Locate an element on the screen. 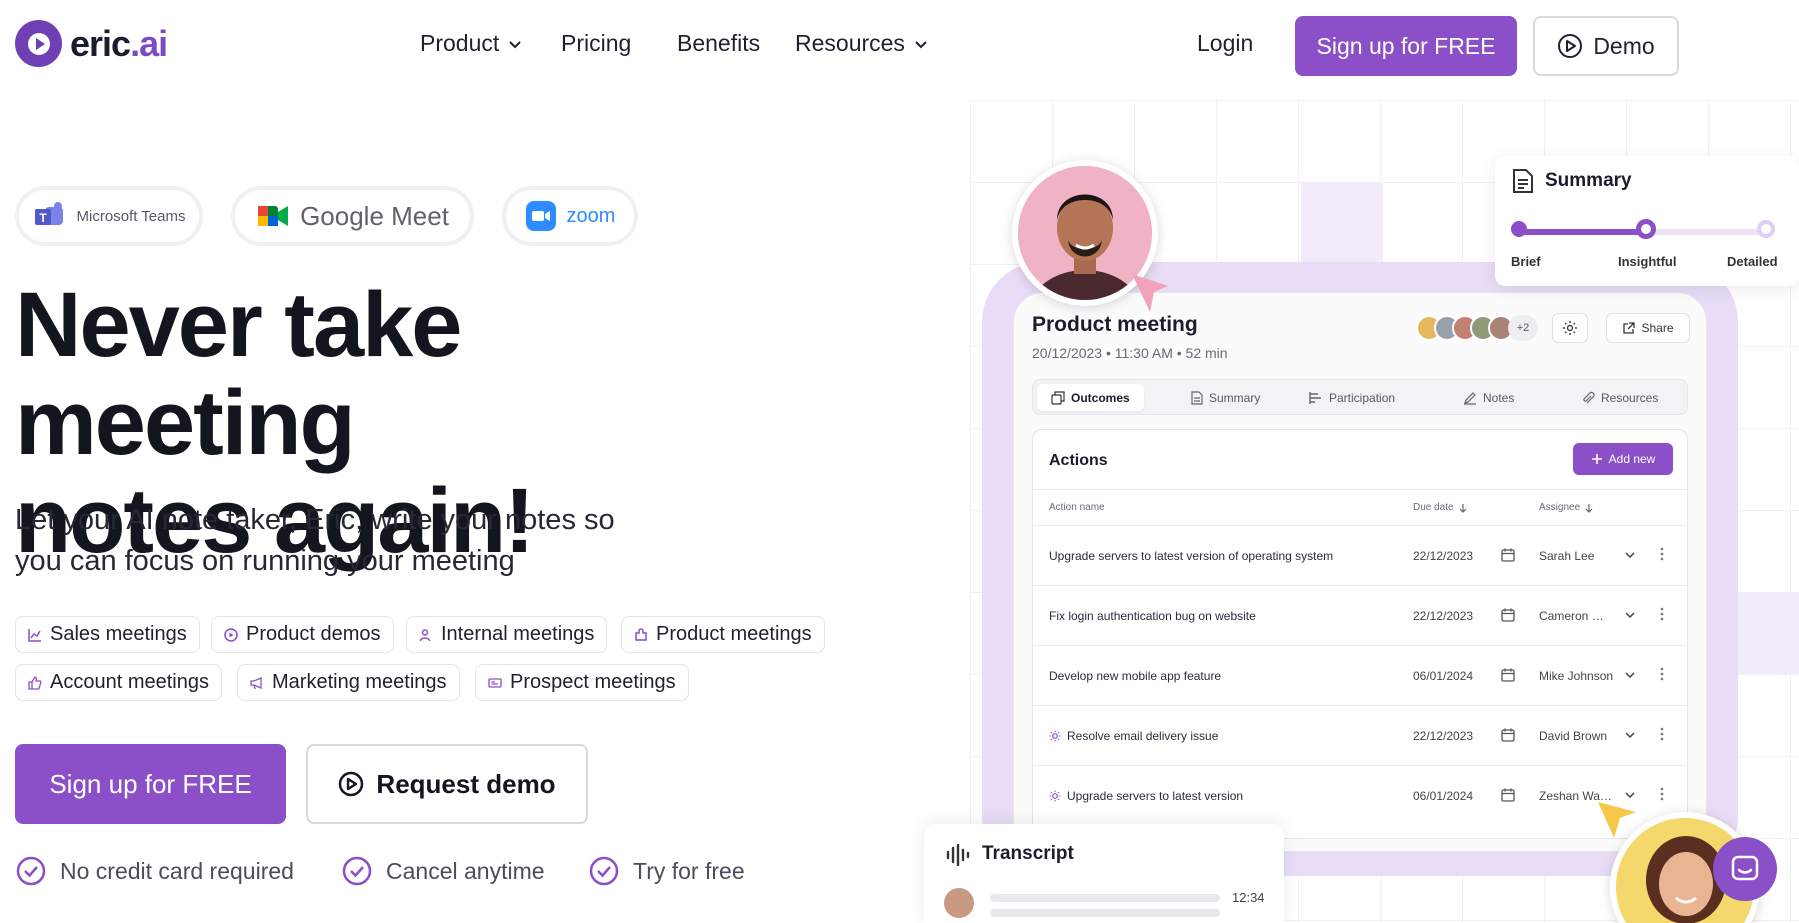 The width and height of the screenshot is (1799, 923). play-circle-icon is located at coordinates (231, 634).